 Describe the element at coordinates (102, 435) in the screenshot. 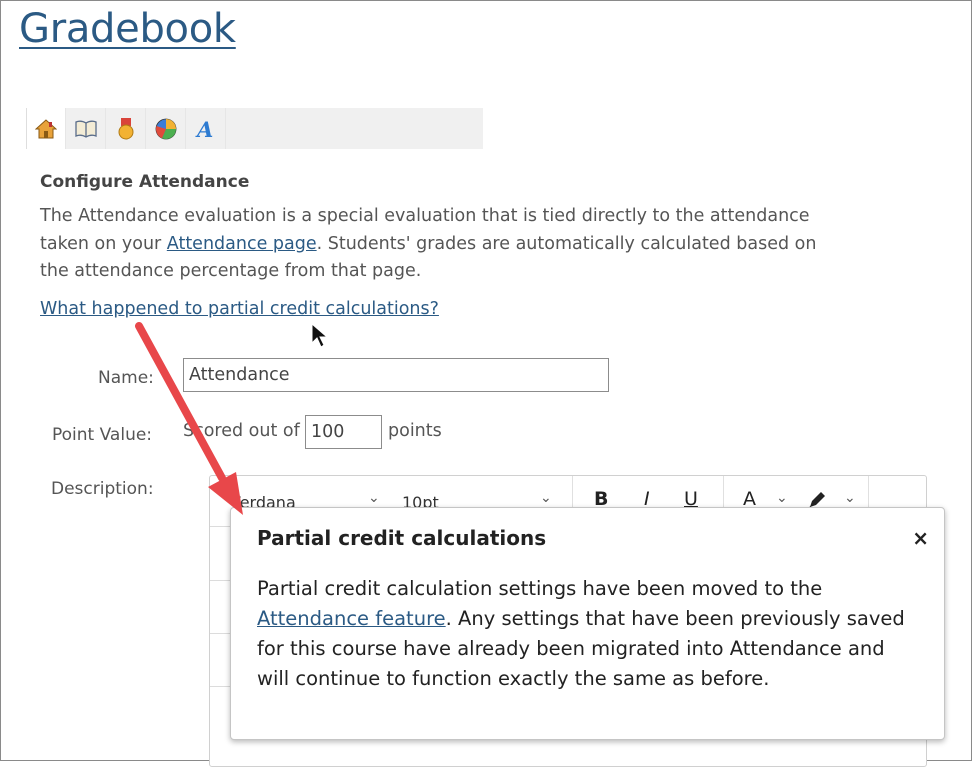

I see `point-value-label: Point Value:` at that location.